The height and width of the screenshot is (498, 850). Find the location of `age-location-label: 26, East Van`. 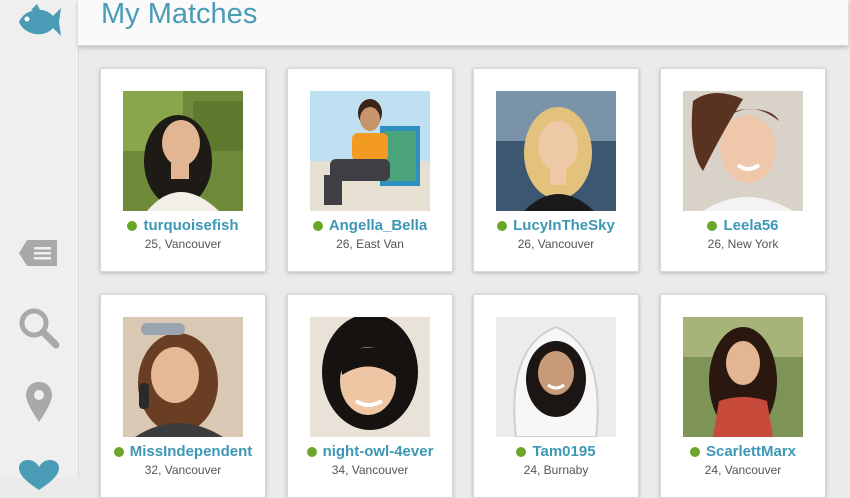

age-location-label: 26, East Van is located at coordinates (370, 244).